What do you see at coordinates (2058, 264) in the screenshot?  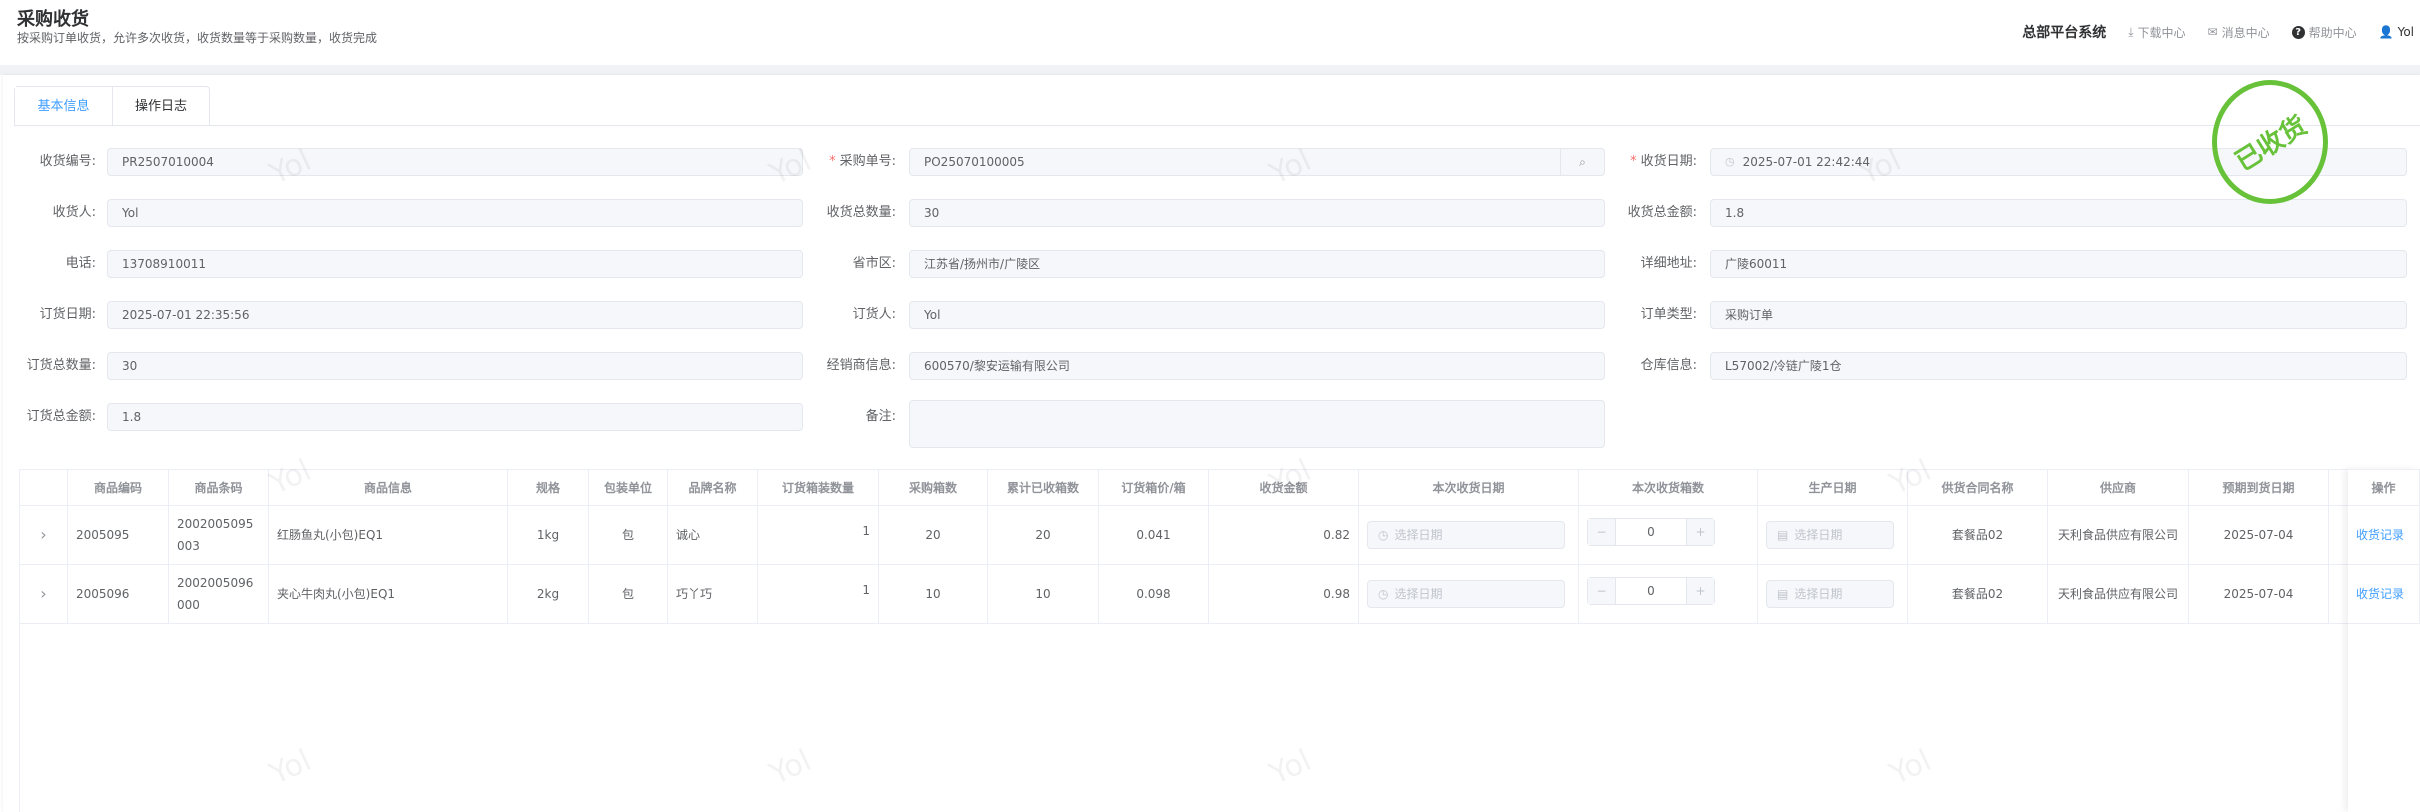 I see `address-field: 广陵60011` at bounding box center [2058, 264].